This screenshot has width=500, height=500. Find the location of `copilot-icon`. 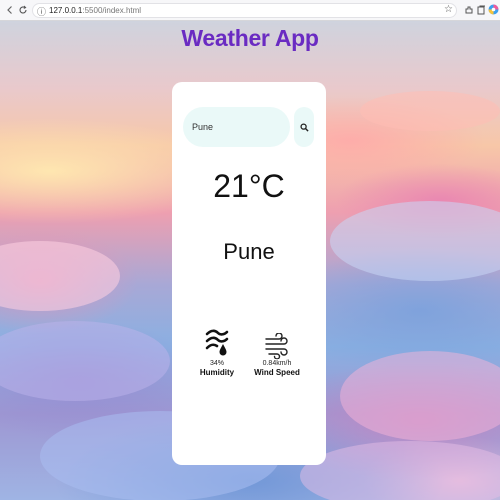

copilot-icon is located at coordinates (493, 9).